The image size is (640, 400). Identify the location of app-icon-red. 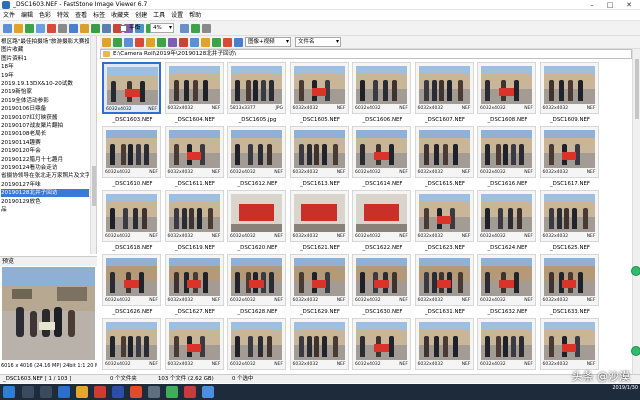
(100, 392).